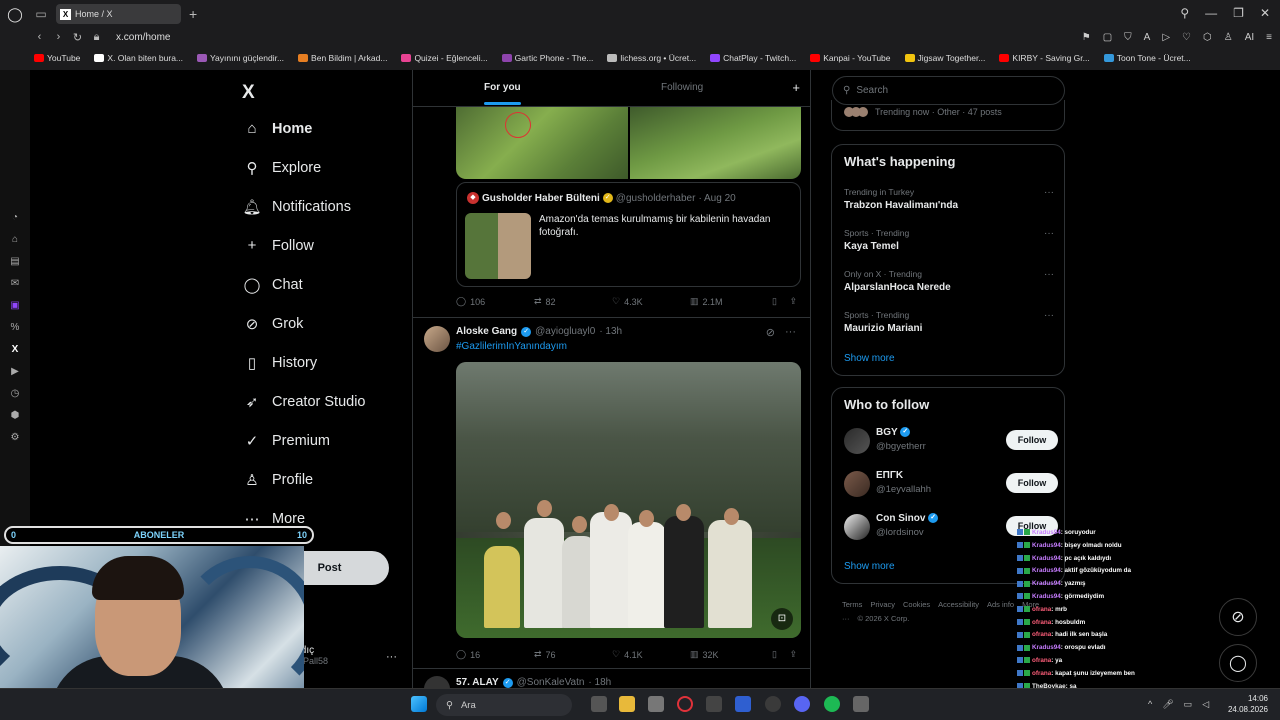 This screenshot has width=1280, height=720. Describe the element at coordinates (39, 37) in the screenshot. I see `back-icon: ‹` at that location.